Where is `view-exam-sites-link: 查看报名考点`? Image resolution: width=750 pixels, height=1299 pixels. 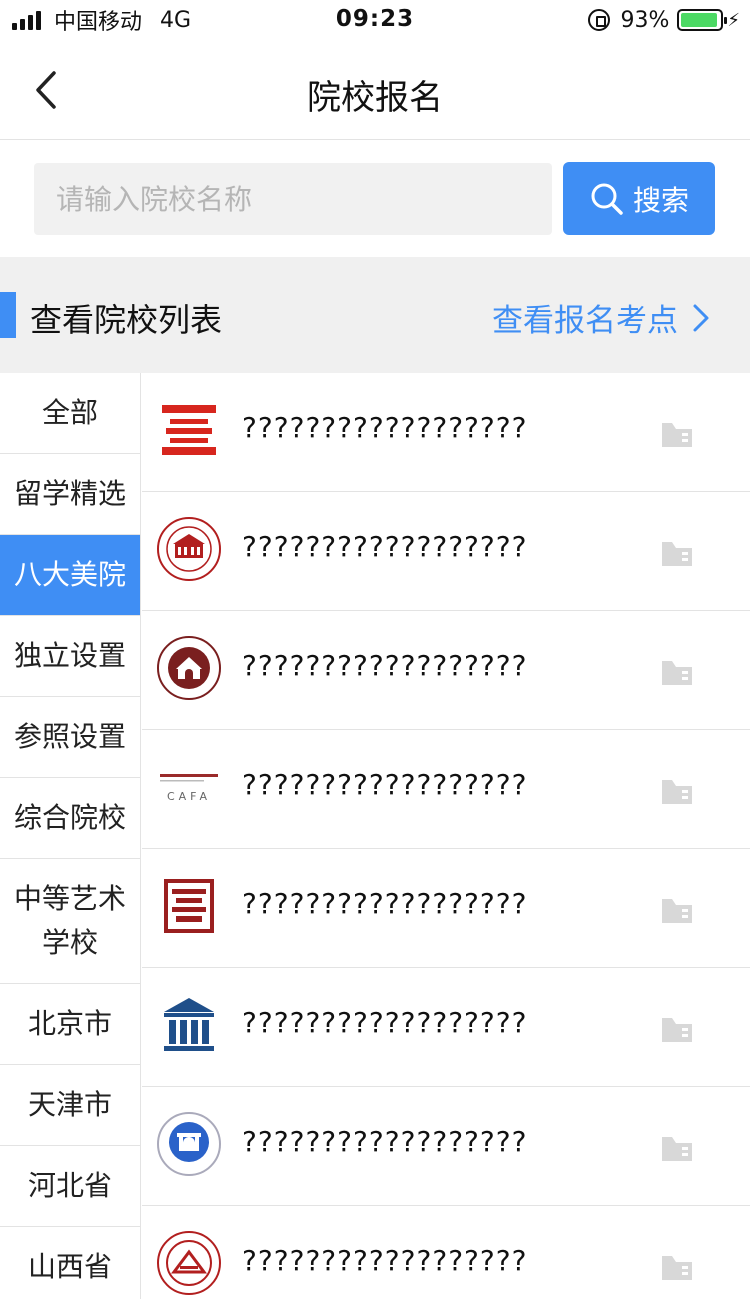 view-exam-sites-link: 查看报名考点 is located at coordinates (601, 317).